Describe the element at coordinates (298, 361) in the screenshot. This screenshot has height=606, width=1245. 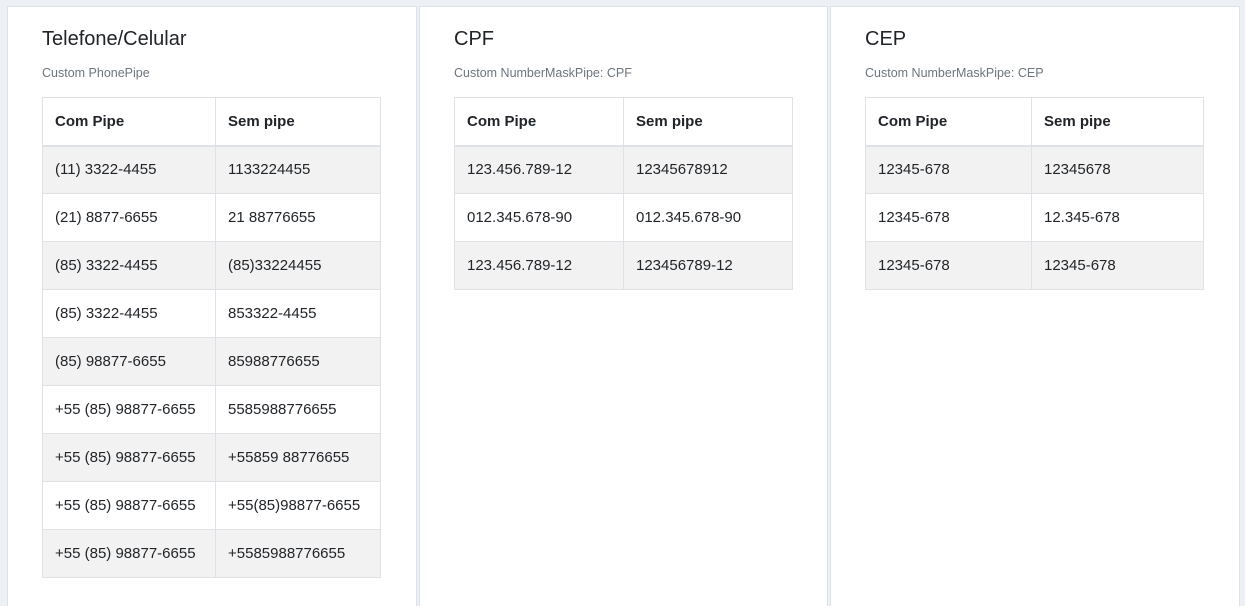
I see `table-cell: 85988776655` at that location.